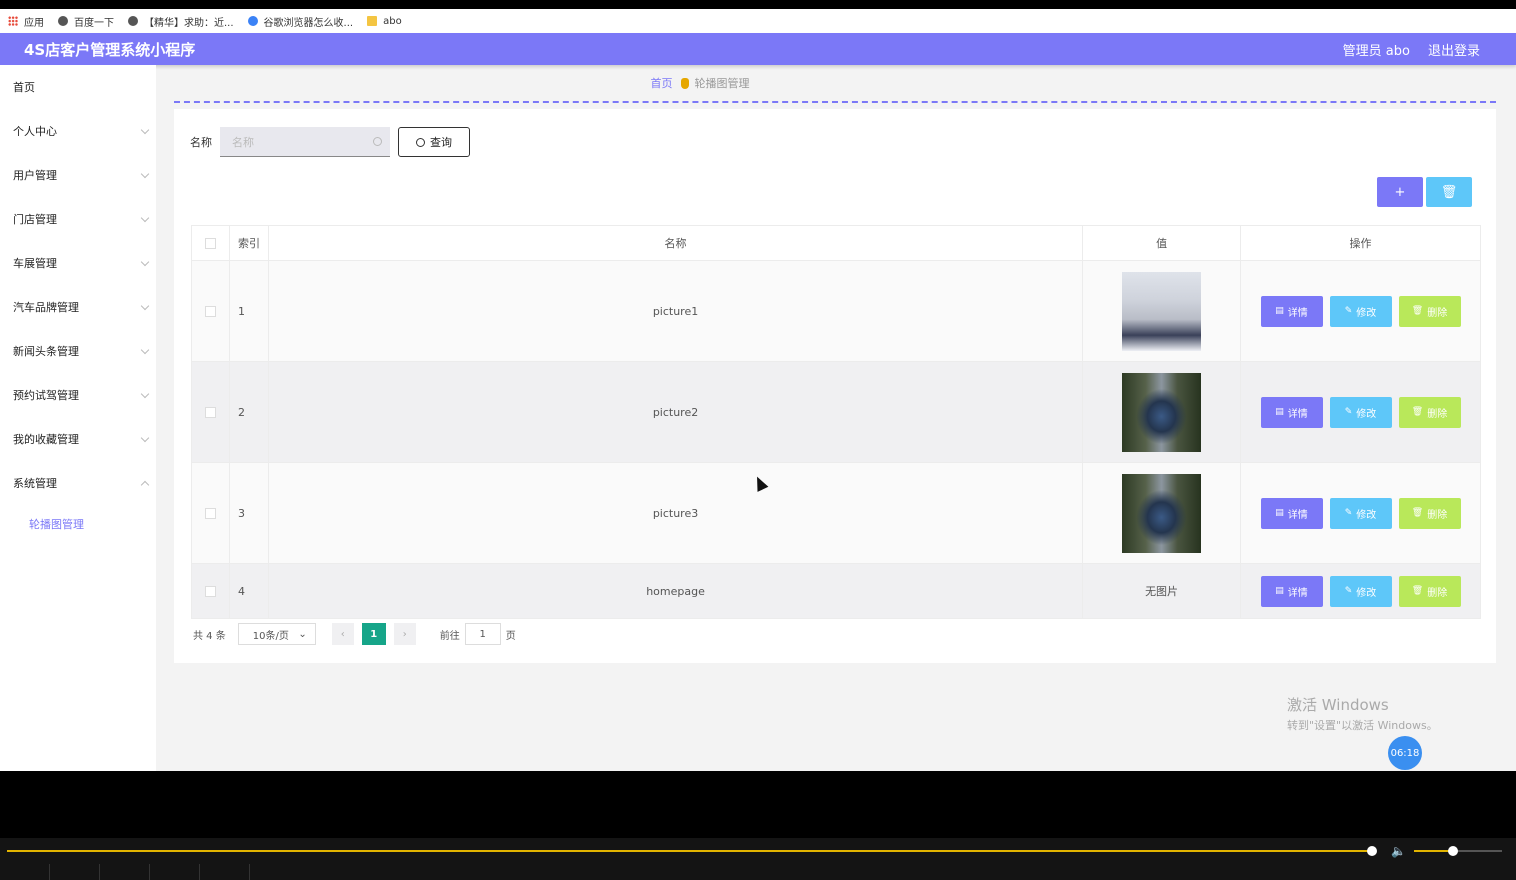 The height and width of the screenshot is (880, 1516). What do you see at coordinates (1454, 49) in the screenshot?
I see `logout-link: 退出登录` at bounding box center [1454, 49].